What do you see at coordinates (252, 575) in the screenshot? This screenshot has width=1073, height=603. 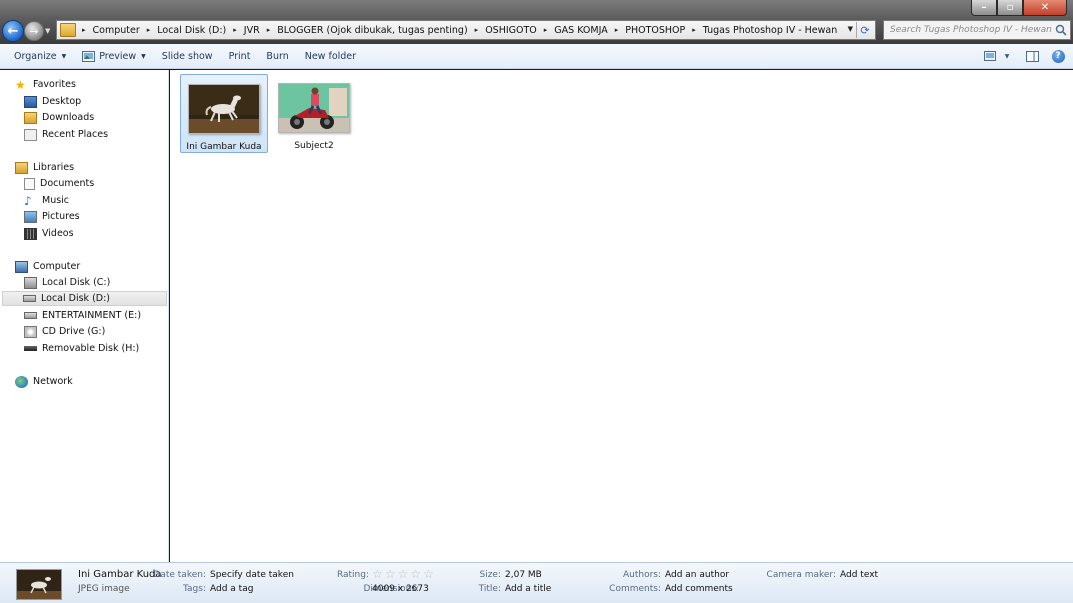 I see `date-taken-field: Specify date taken` at bounding box center [252, 575].